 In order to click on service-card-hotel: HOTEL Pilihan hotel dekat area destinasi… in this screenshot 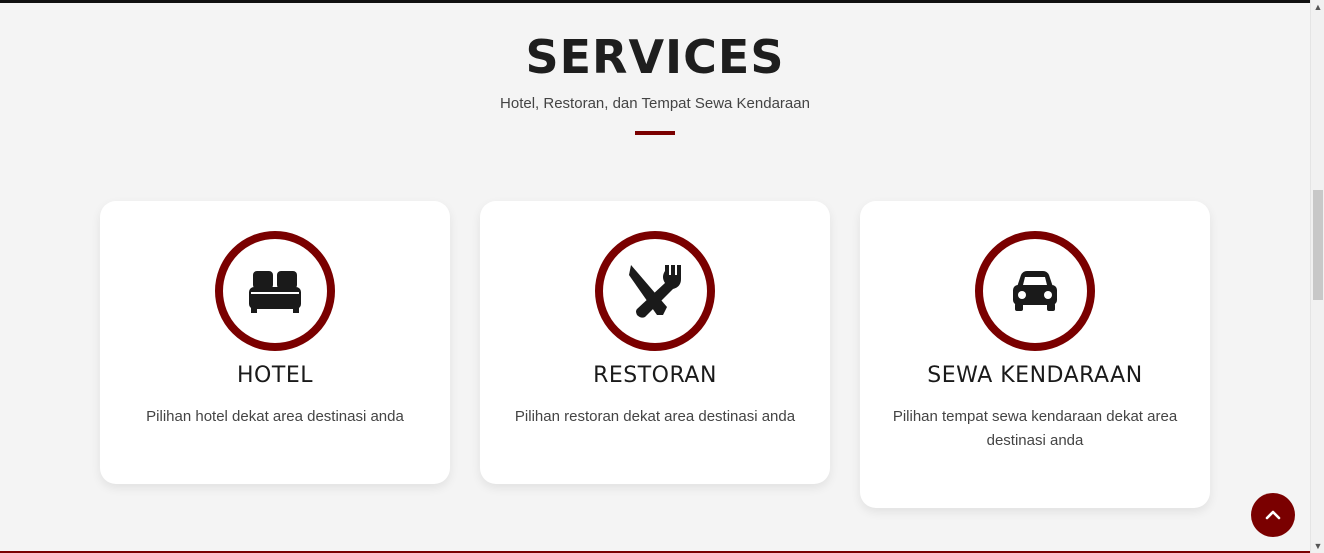, I will do `click(275, 342)`.